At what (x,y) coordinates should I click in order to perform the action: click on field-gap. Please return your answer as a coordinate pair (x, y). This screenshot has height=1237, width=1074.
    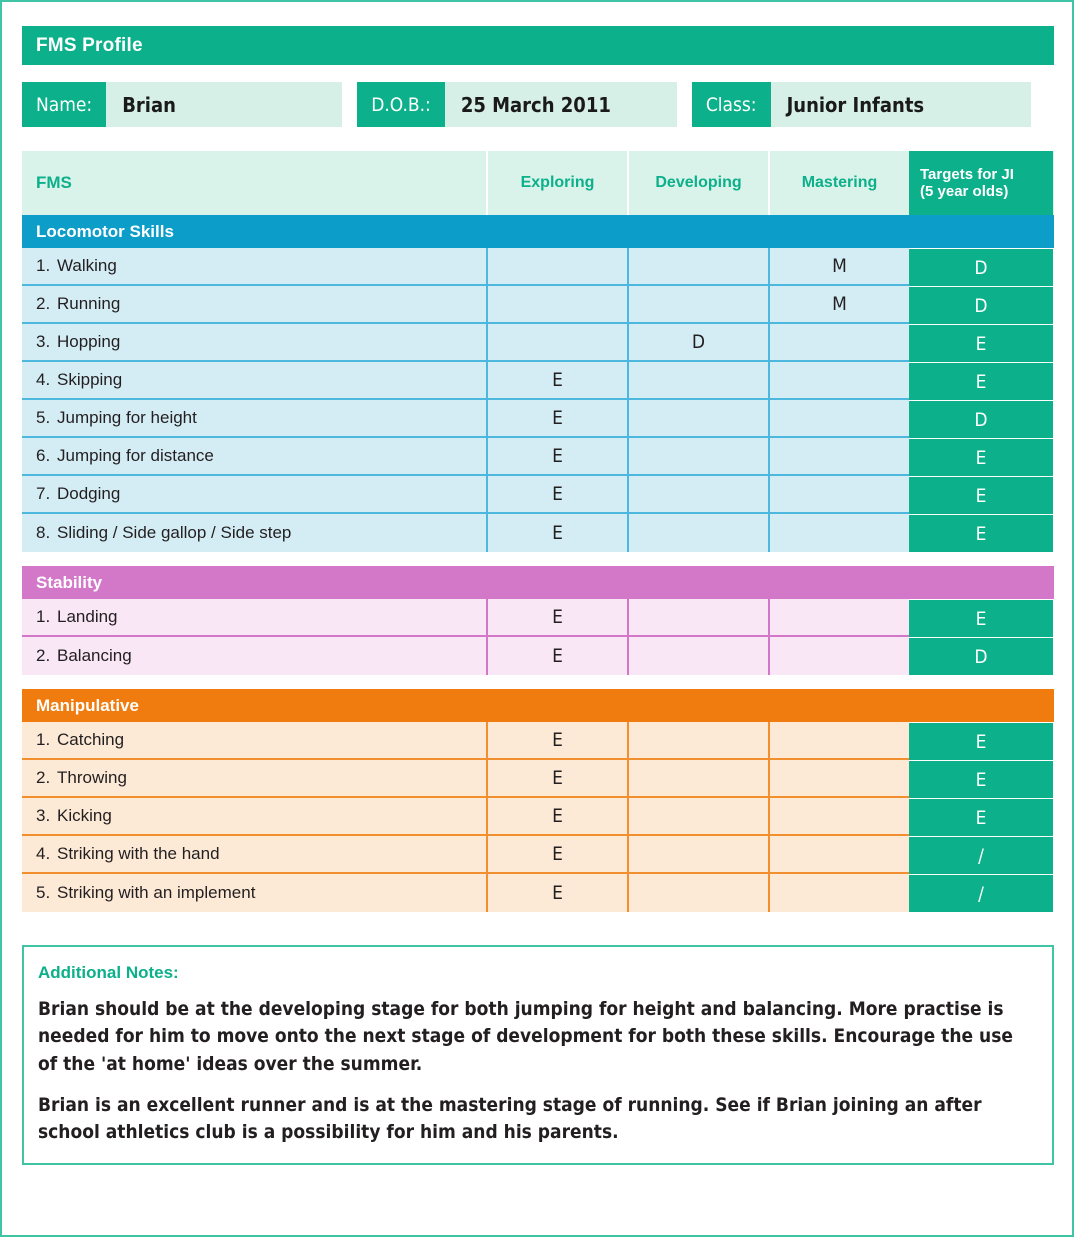
    Looking at the image, I should click on (349, 104).